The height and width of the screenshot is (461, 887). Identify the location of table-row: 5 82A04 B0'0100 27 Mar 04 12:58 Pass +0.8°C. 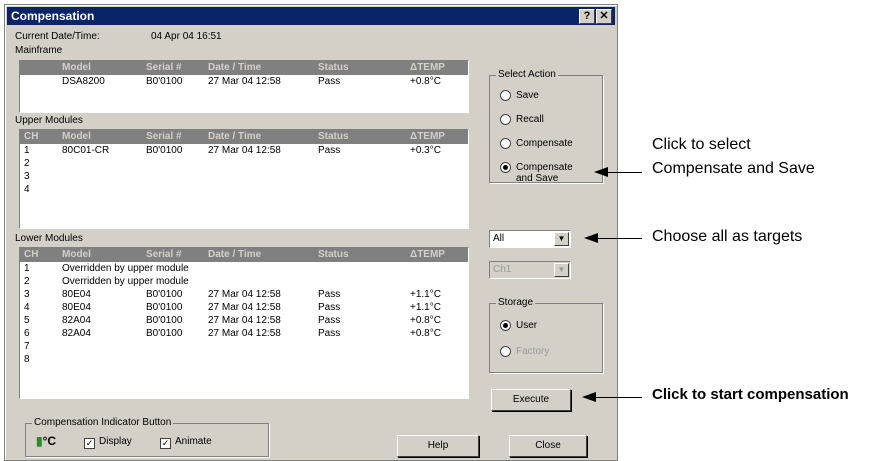
(244, 320).